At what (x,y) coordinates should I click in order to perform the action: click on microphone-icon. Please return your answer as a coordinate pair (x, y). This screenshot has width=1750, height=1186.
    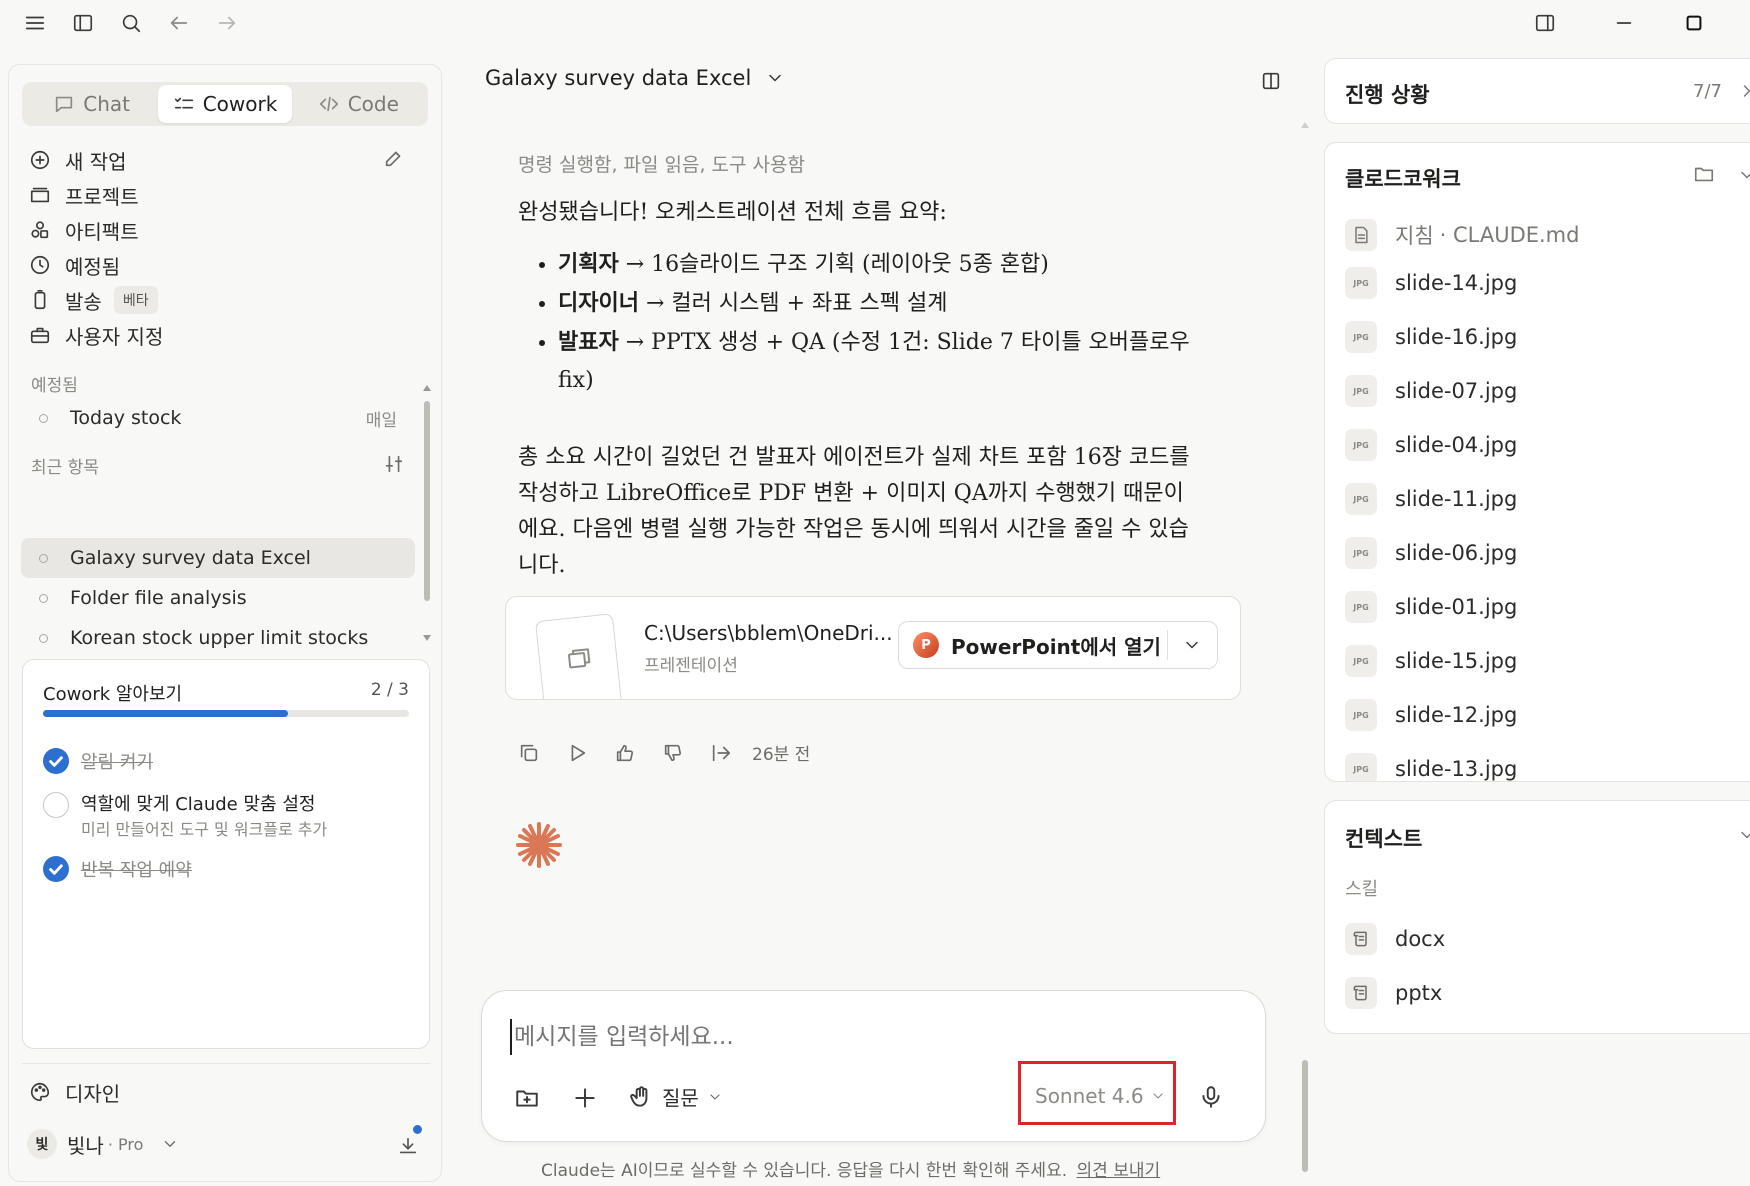
    Looking at the image, I should click on (1211, 1097).